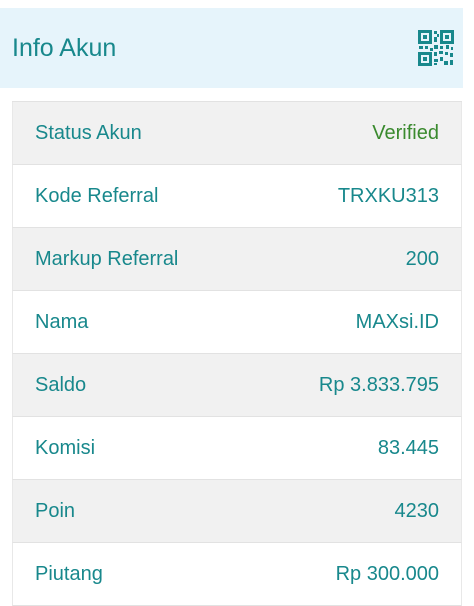  I want to click on row-label: Nama, so click(62, 322).